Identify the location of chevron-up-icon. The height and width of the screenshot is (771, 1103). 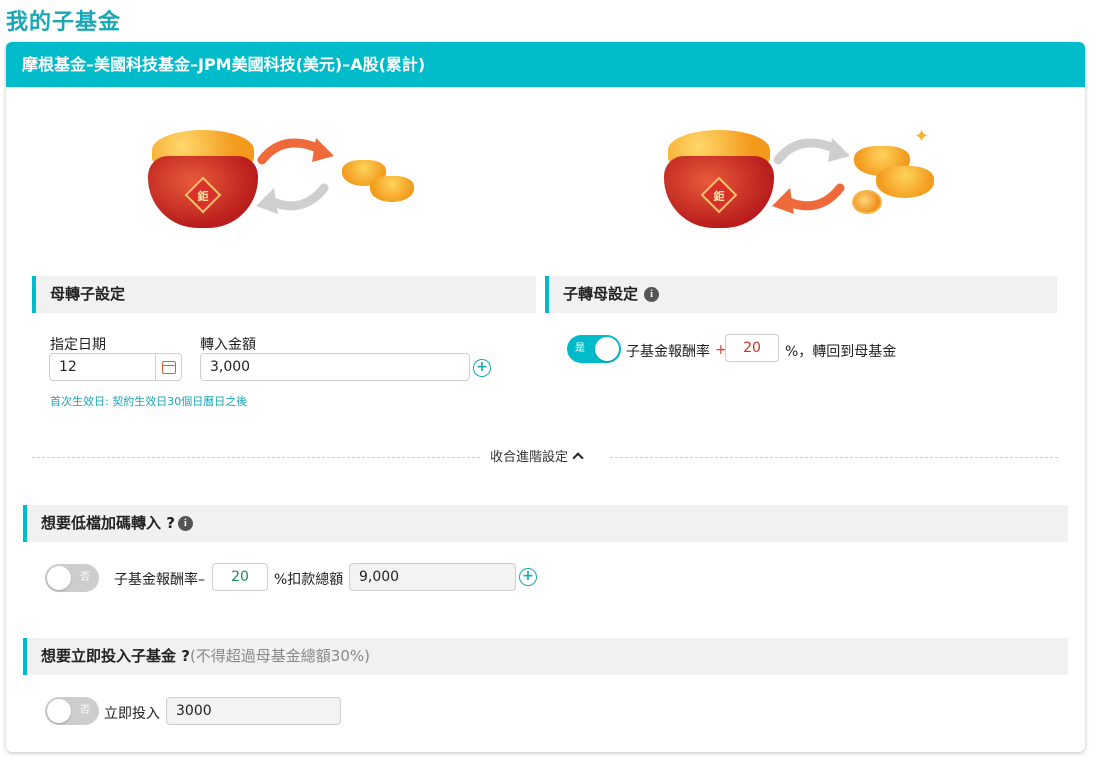
(578, 457).